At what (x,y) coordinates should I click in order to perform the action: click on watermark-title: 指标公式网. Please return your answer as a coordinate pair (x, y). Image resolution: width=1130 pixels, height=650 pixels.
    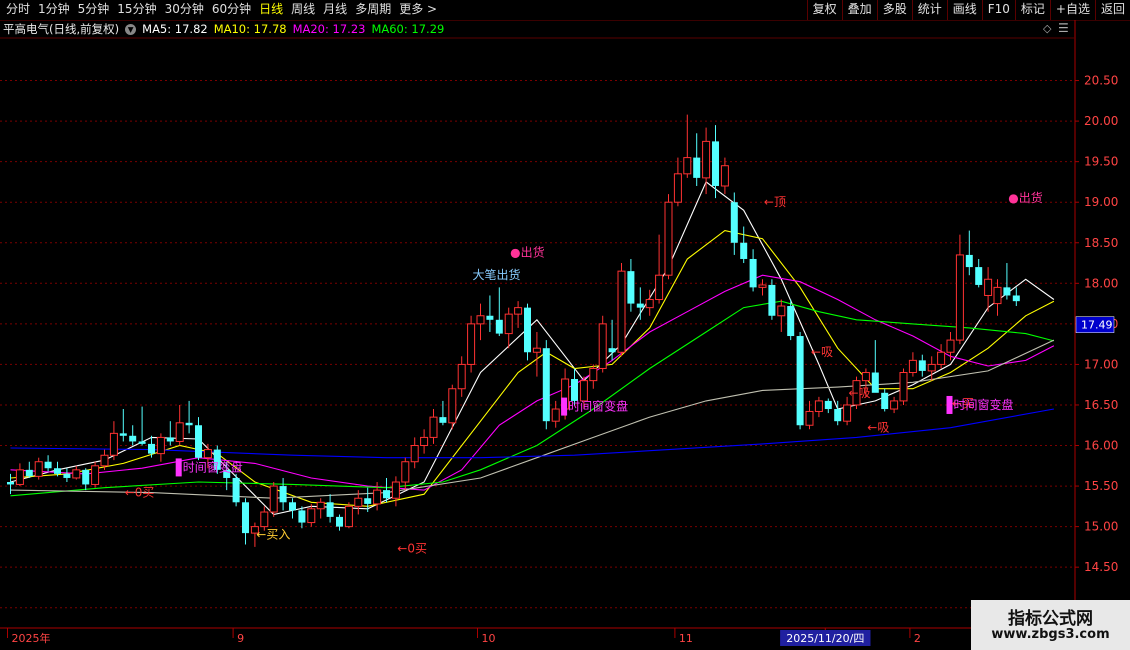
    Looking at the image, I should click on (1050, 619).